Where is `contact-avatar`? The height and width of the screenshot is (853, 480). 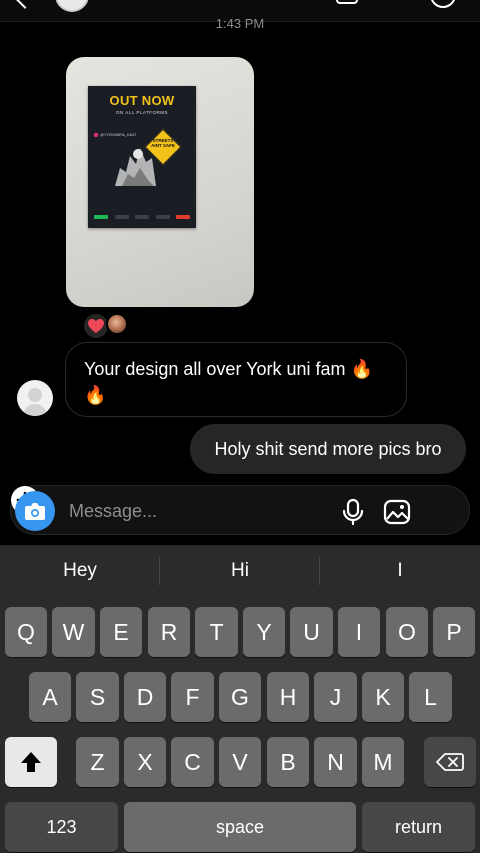
contact-avatar is located at coordinates (72, 6).